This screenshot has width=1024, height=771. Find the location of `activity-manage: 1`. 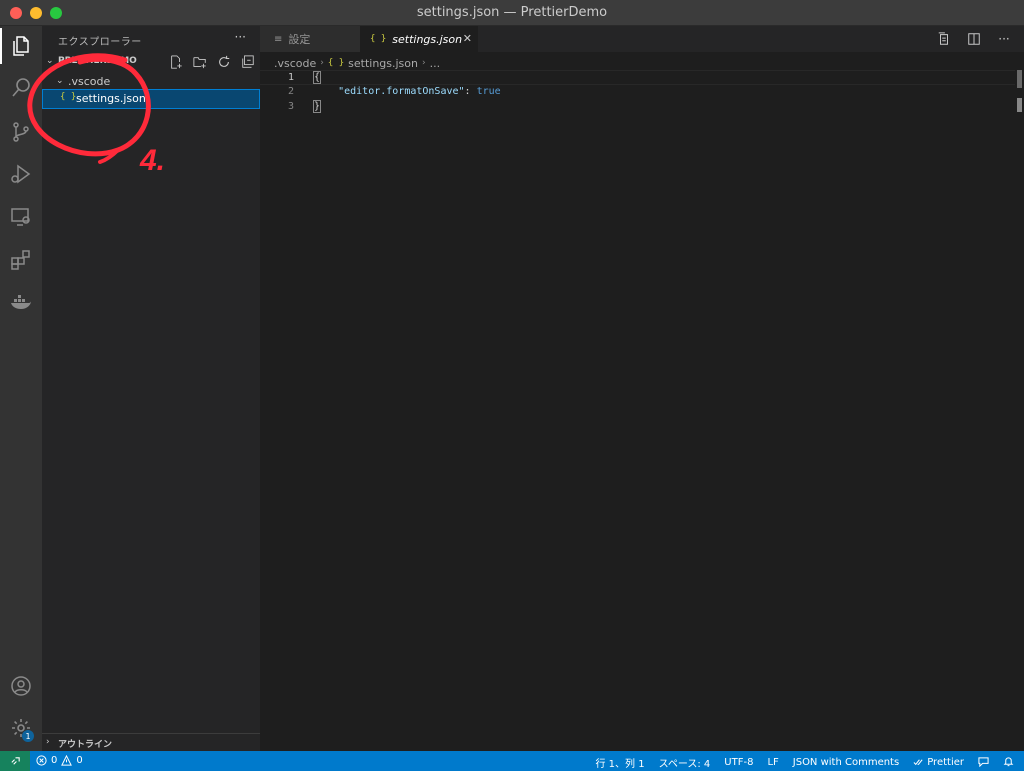

activity-manage: 1 is located at coordinates (21, 728).